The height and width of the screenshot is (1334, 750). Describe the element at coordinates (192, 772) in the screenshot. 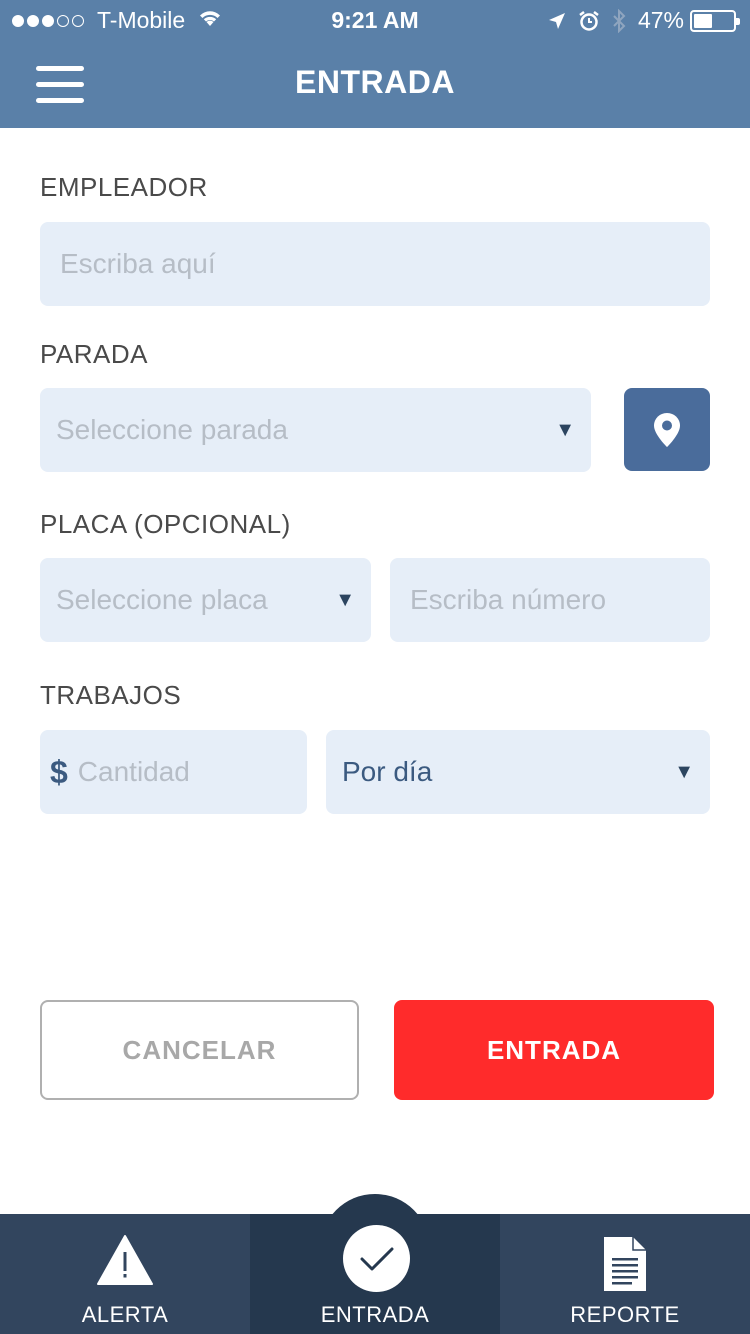

I see `amount-input` at that location.